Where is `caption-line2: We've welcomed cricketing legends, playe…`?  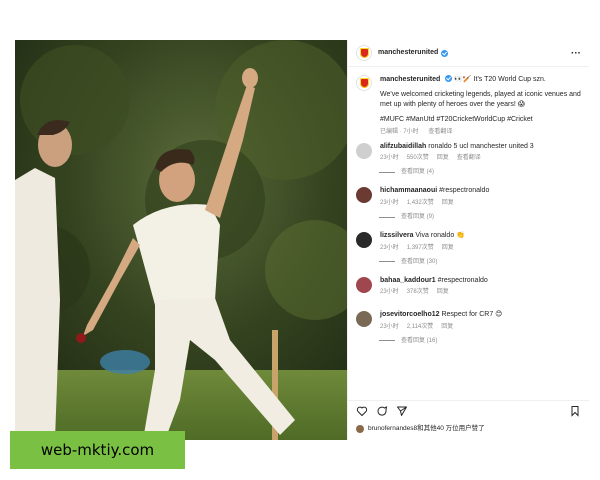
caption-line2: We've welcomed cricketing legends, playe… is located at coordinates (480, 99).